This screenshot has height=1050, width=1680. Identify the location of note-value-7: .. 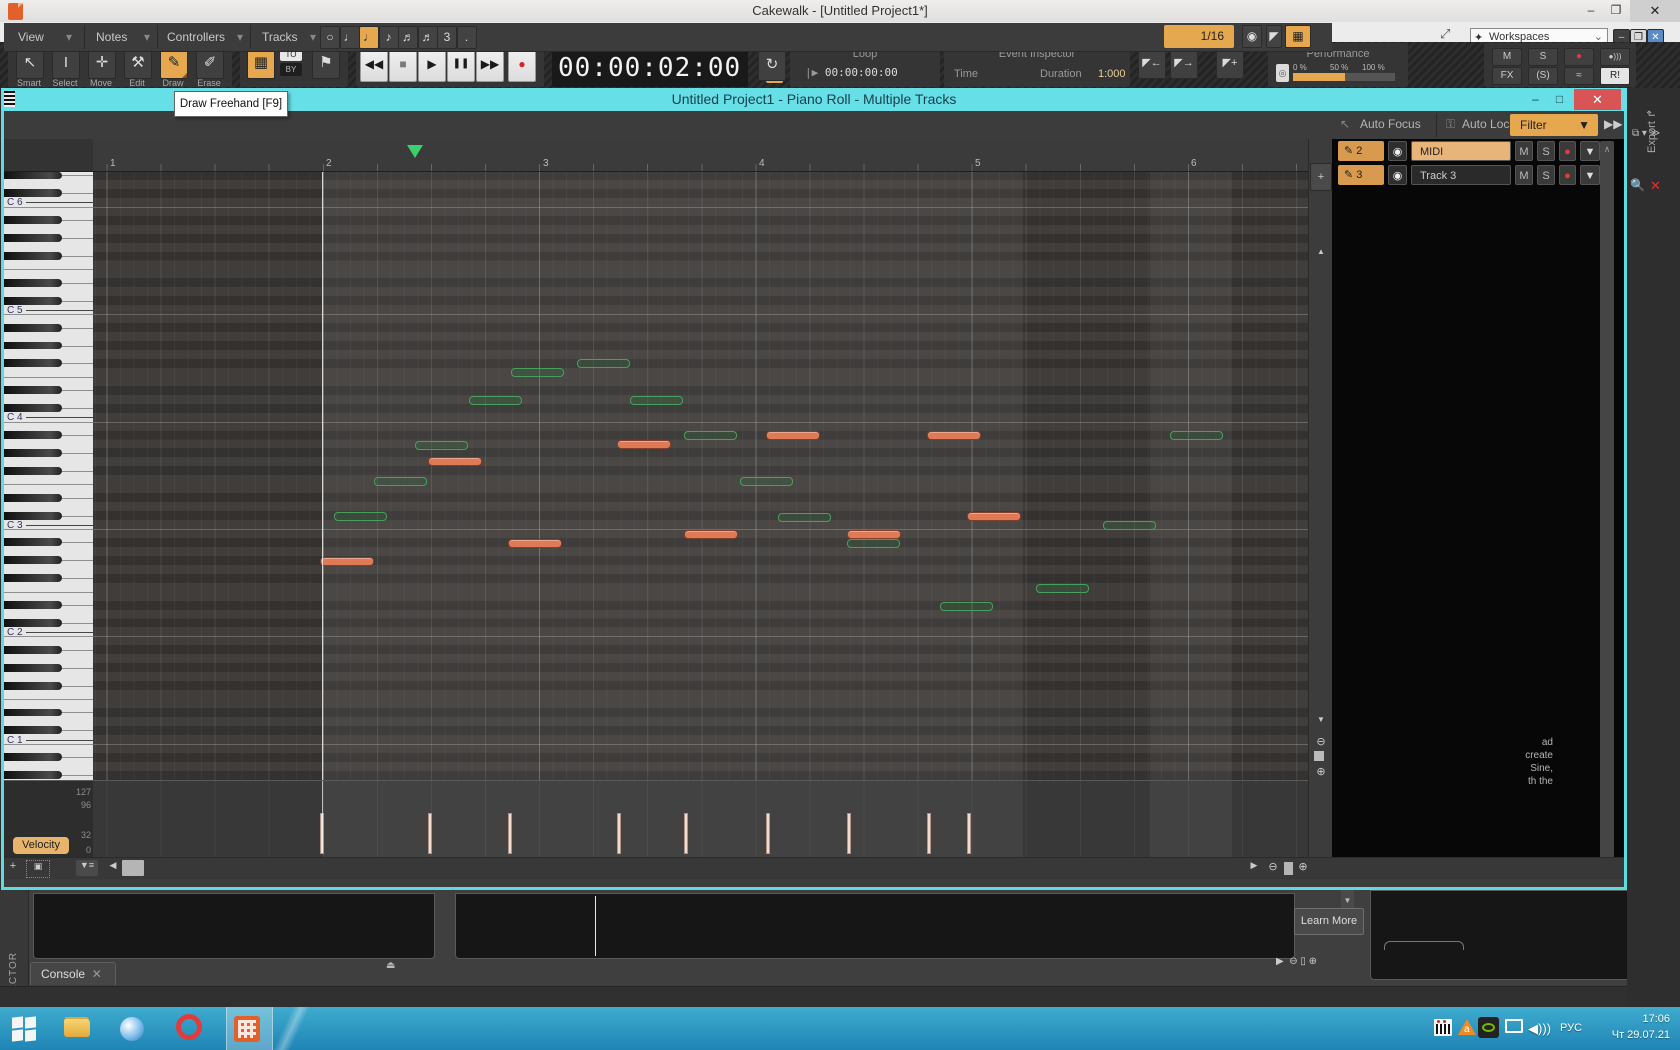
(466, 37).